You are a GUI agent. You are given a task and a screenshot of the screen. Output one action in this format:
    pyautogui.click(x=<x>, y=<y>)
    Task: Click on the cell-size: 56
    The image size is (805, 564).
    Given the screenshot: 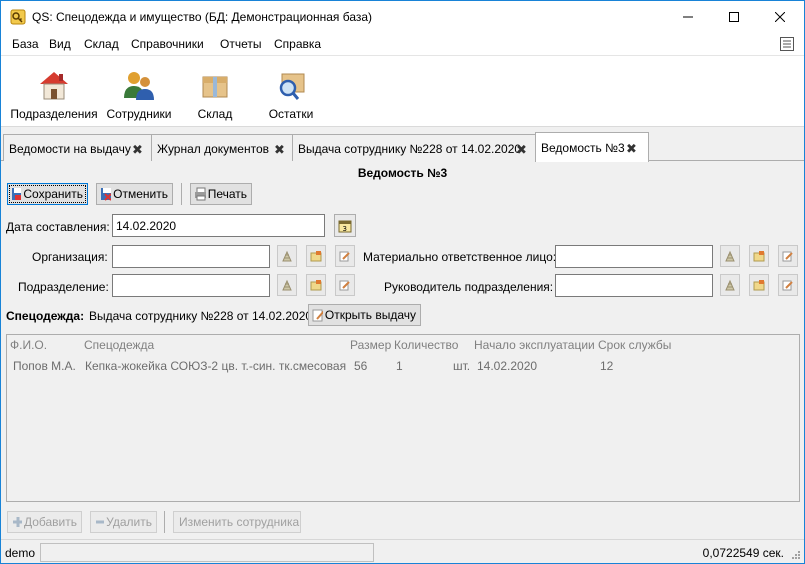 What is the action you would take?
    pyautogui.click(x=361, y=366)
    